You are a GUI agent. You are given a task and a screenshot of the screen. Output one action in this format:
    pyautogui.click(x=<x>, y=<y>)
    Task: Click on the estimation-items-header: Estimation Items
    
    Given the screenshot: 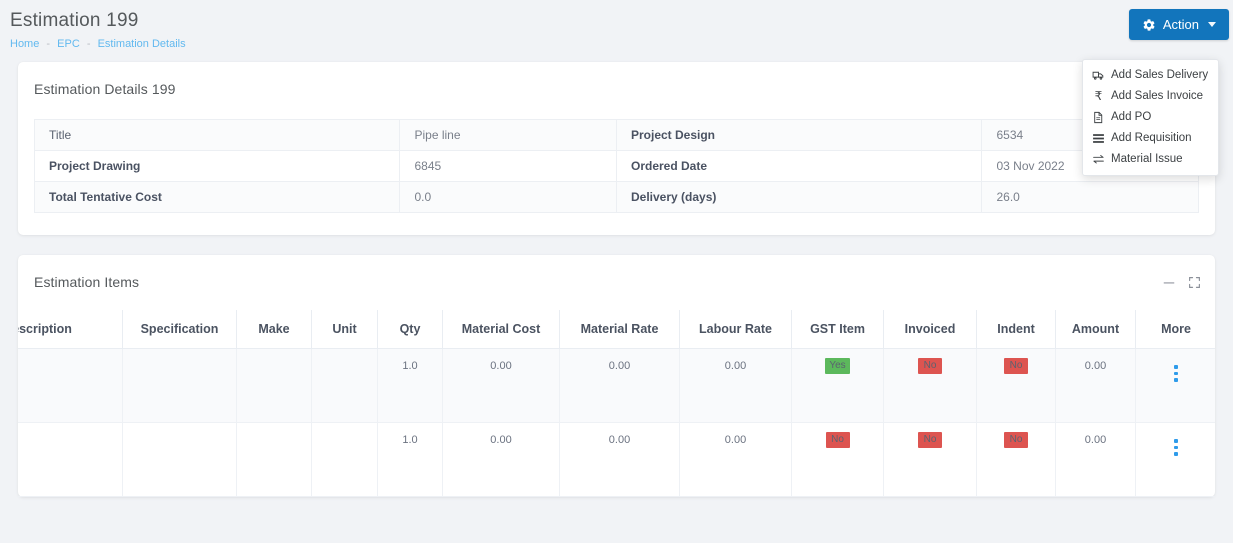 What is the action you would take?
    pyautogui.click(x=616, y=272)
    